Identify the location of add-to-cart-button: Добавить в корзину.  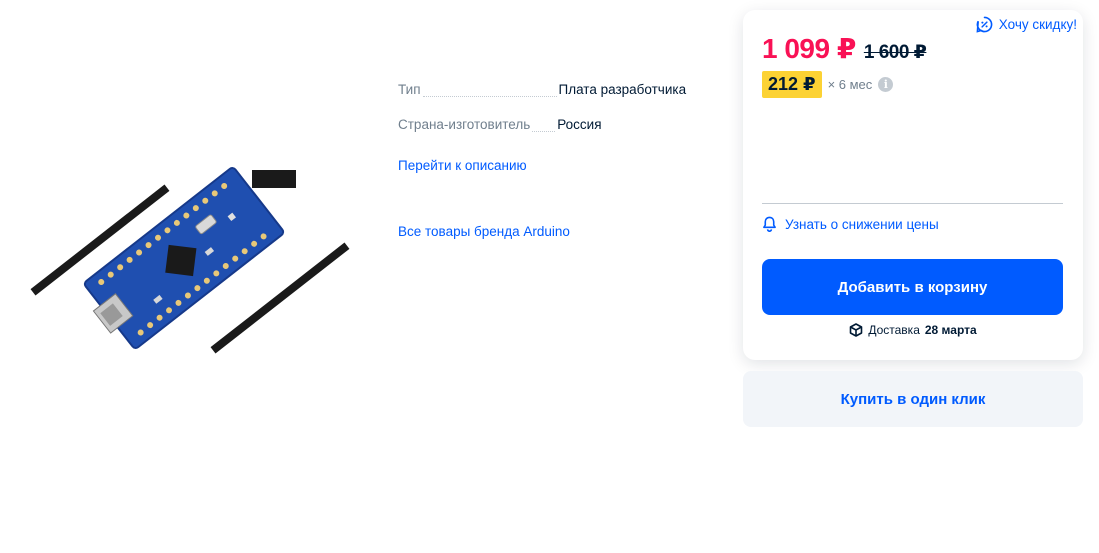
(912, 287).